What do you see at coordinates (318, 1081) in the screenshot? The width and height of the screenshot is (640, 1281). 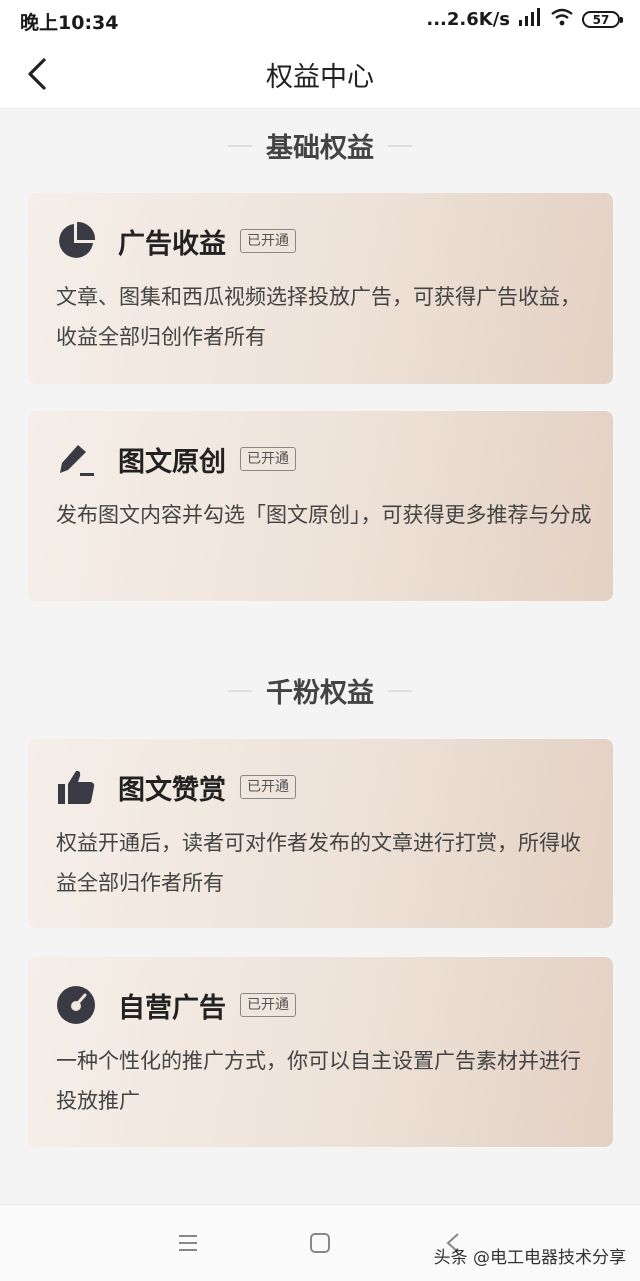 I see `card-description: 一种个性化的推广方式，你可以自主设置广告素材并进行投放推广` at bounding box center [318, 1081].